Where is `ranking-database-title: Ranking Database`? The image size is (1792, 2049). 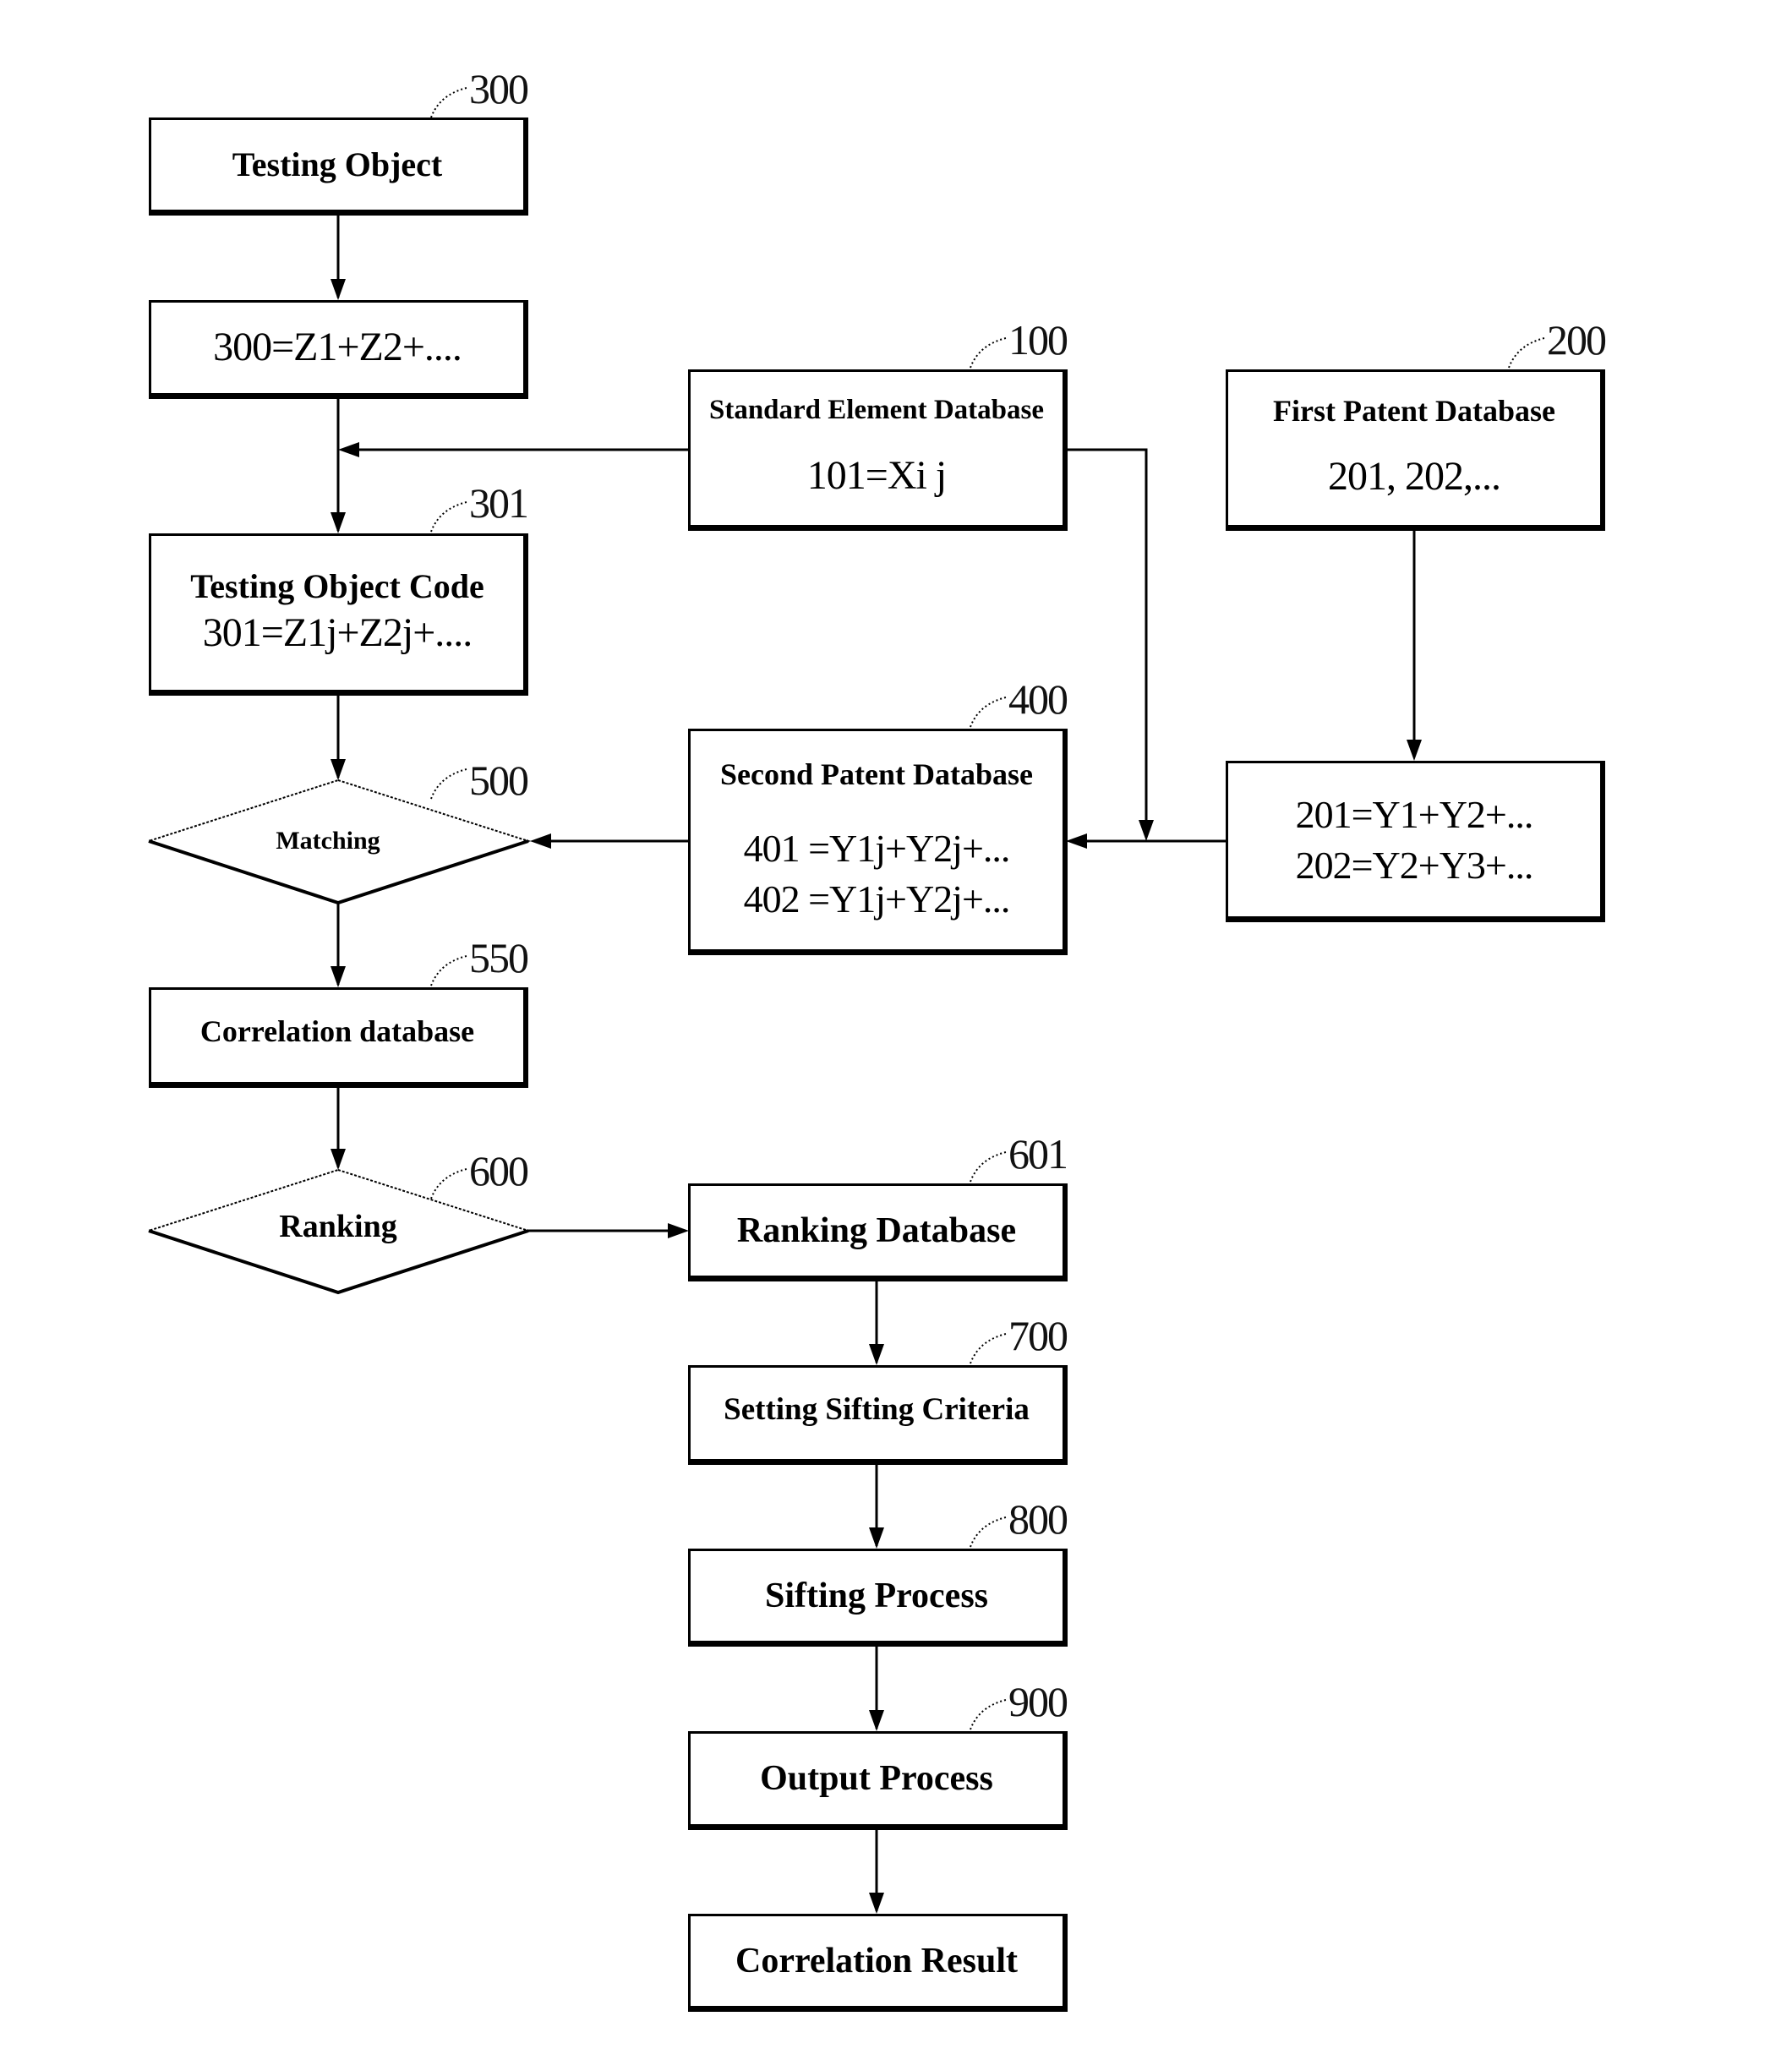
ranking-database-title: Ranking Database is located at coordinates (876, 1230).